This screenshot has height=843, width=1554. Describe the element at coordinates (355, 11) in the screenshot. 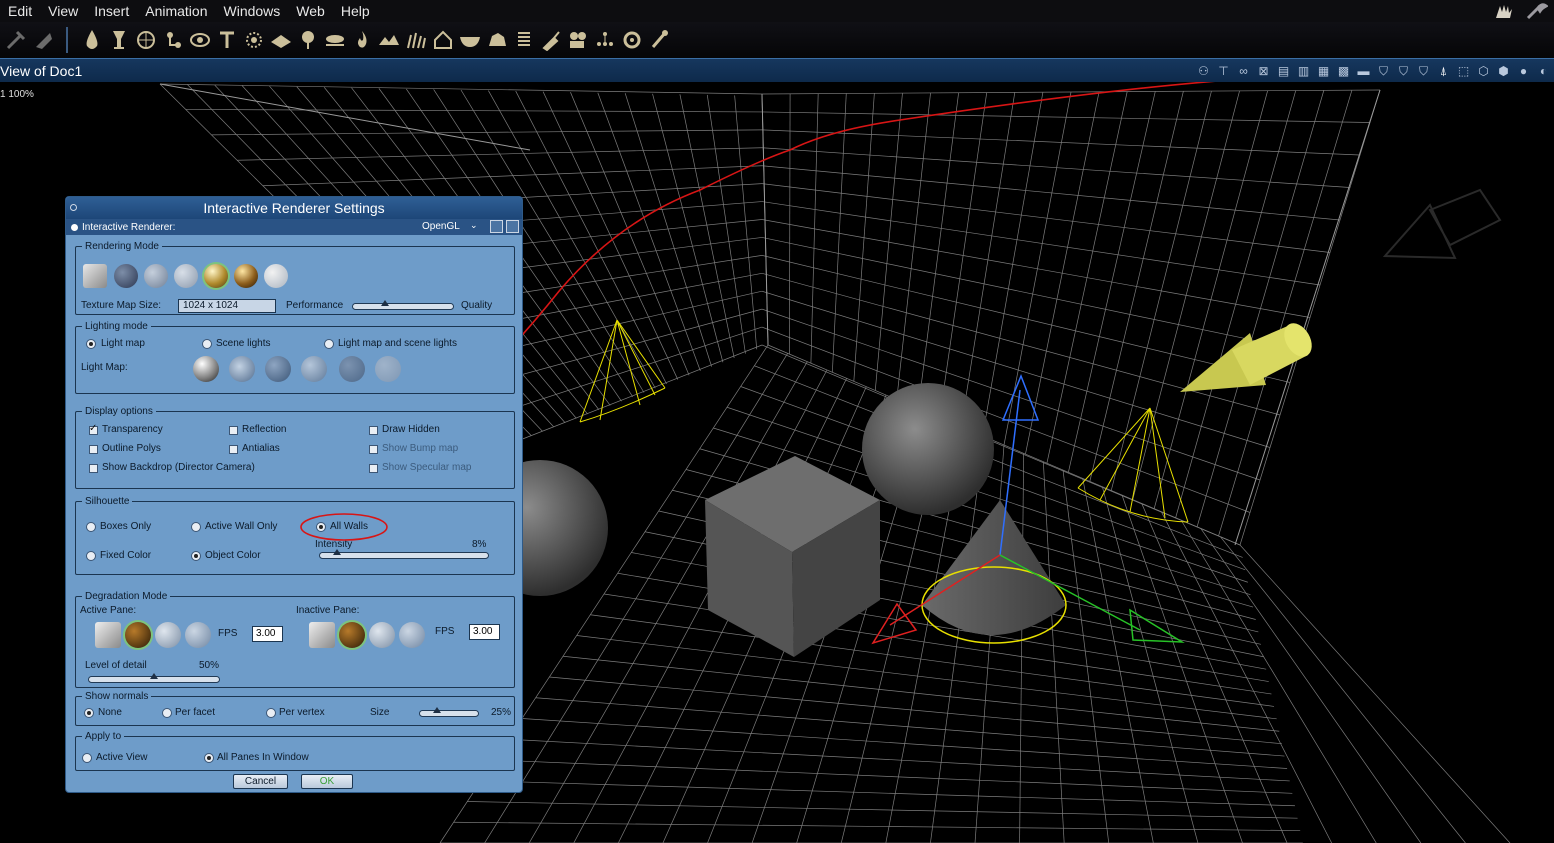

I see `menu-help: Help` at that location.